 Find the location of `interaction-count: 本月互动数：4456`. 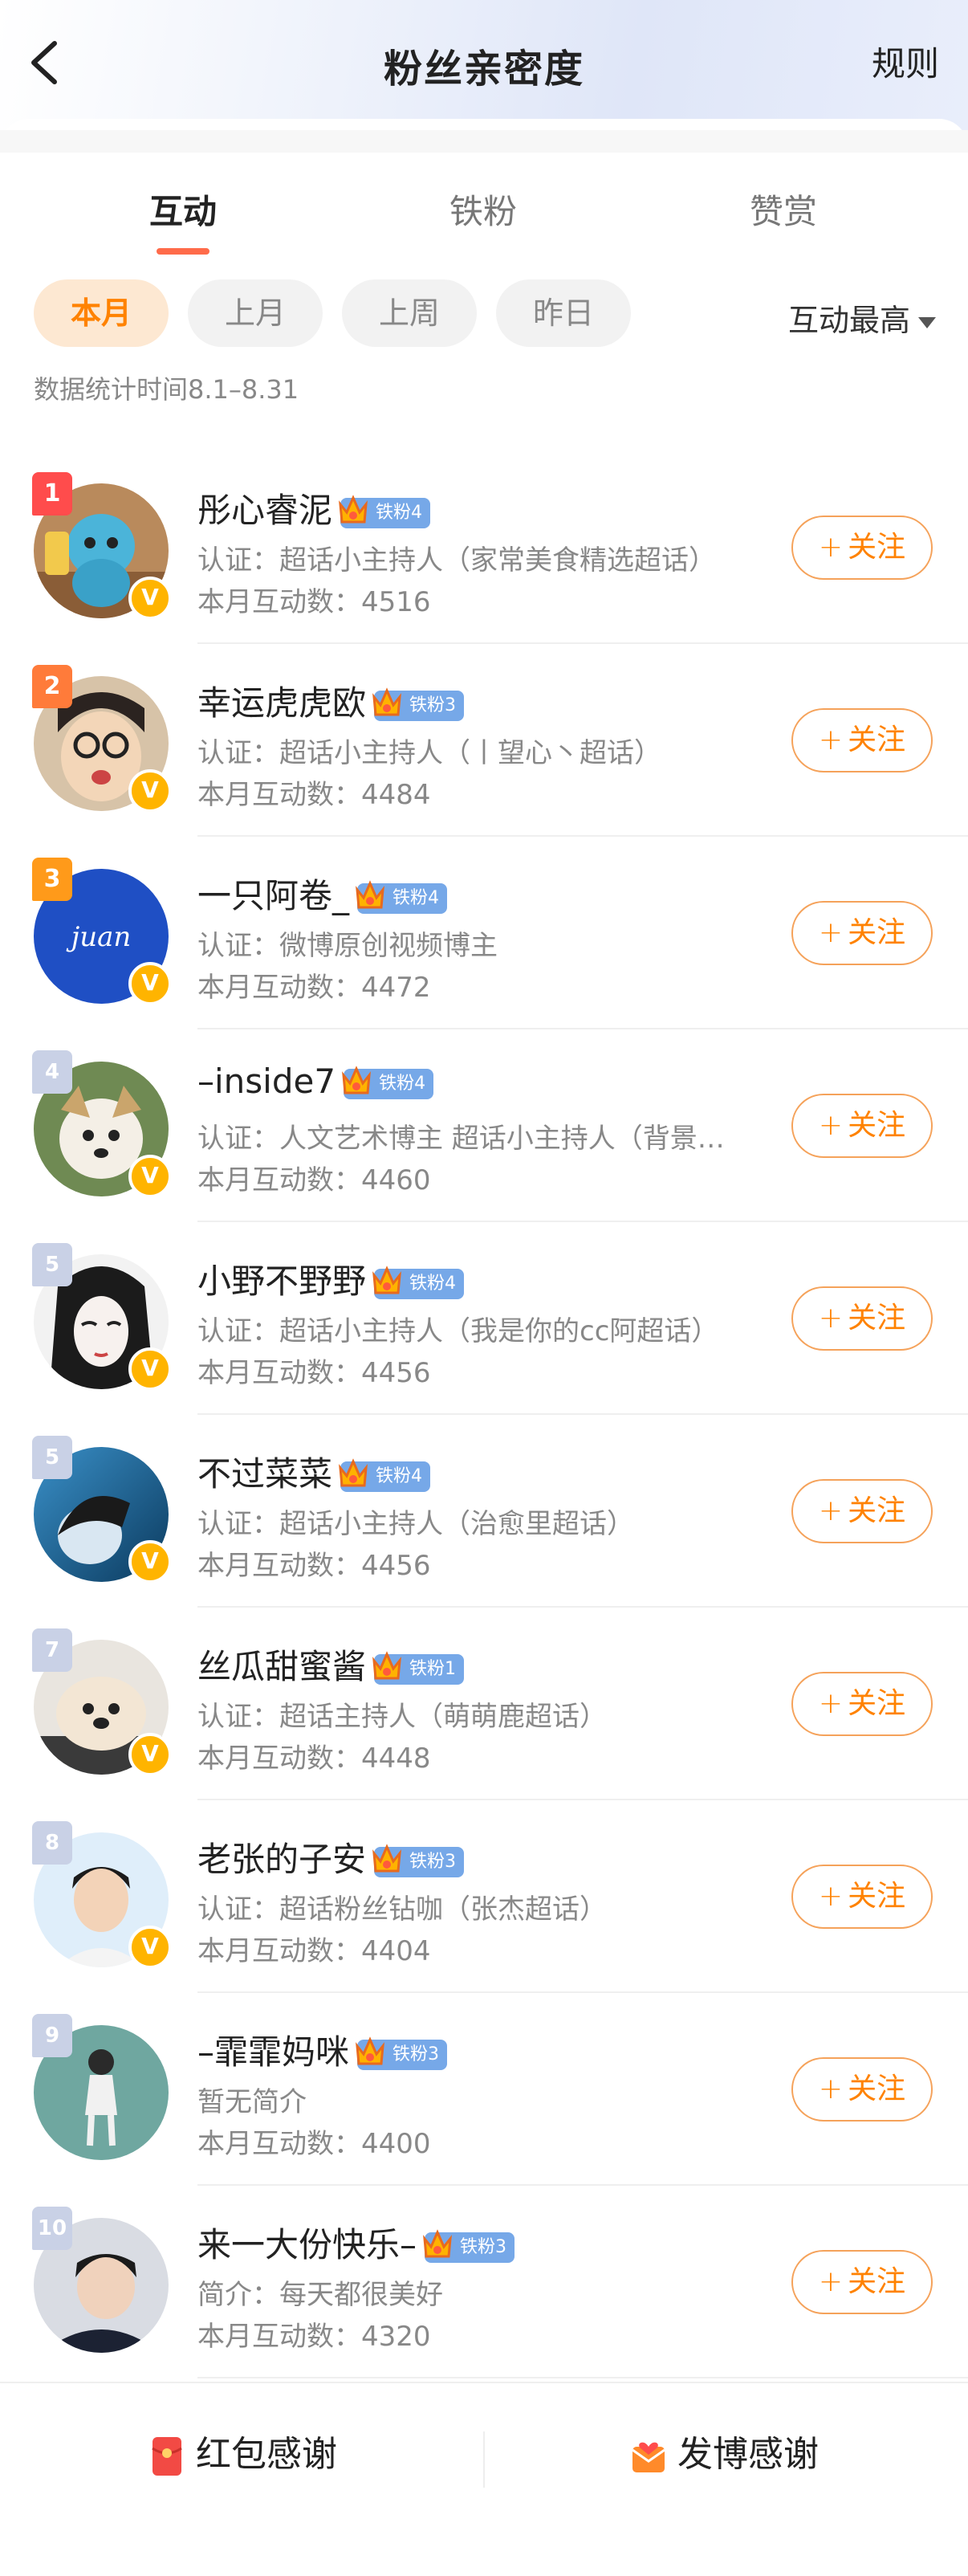

interaction-count: 本月互动数：4456 is located at coordinates (314, 1373).